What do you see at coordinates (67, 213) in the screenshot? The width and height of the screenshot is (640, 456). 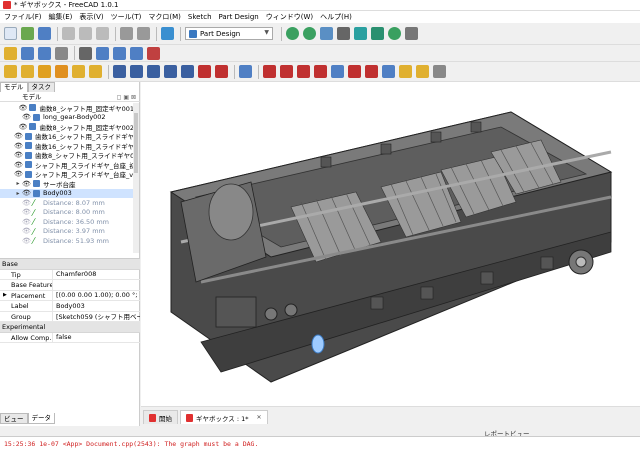 I see `tree-item: 👁 Distance: 8.00 mm` at bounding box center [67, 213].